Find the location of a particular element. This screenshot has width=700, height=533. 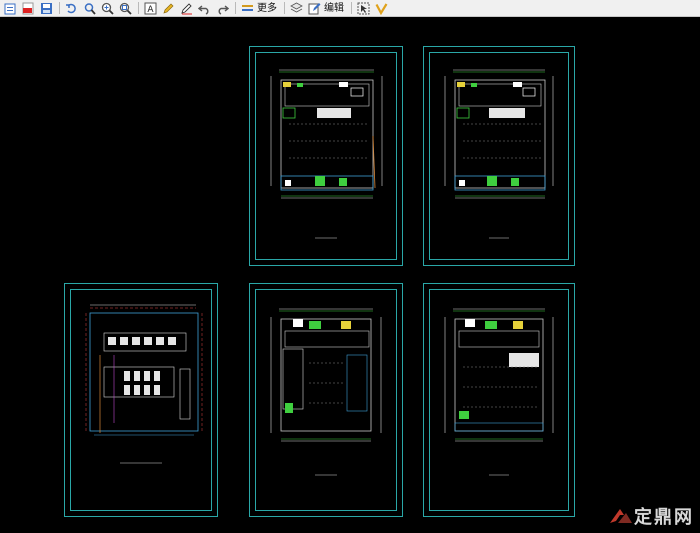

select-icon is located at coordinates (363, 8).